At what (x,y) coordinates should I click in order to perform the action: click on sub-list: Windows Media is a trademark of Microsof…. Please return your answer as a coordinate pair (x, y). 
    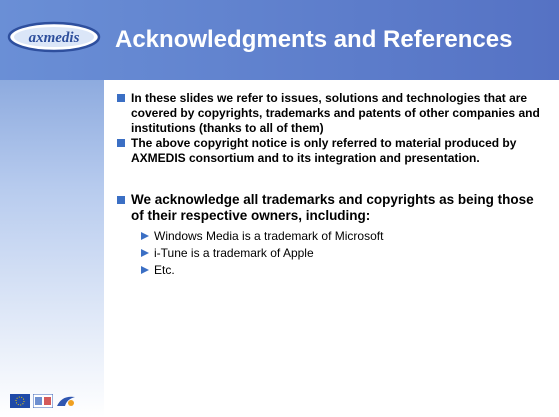
    Looking at the image, I should click on (332, 253).